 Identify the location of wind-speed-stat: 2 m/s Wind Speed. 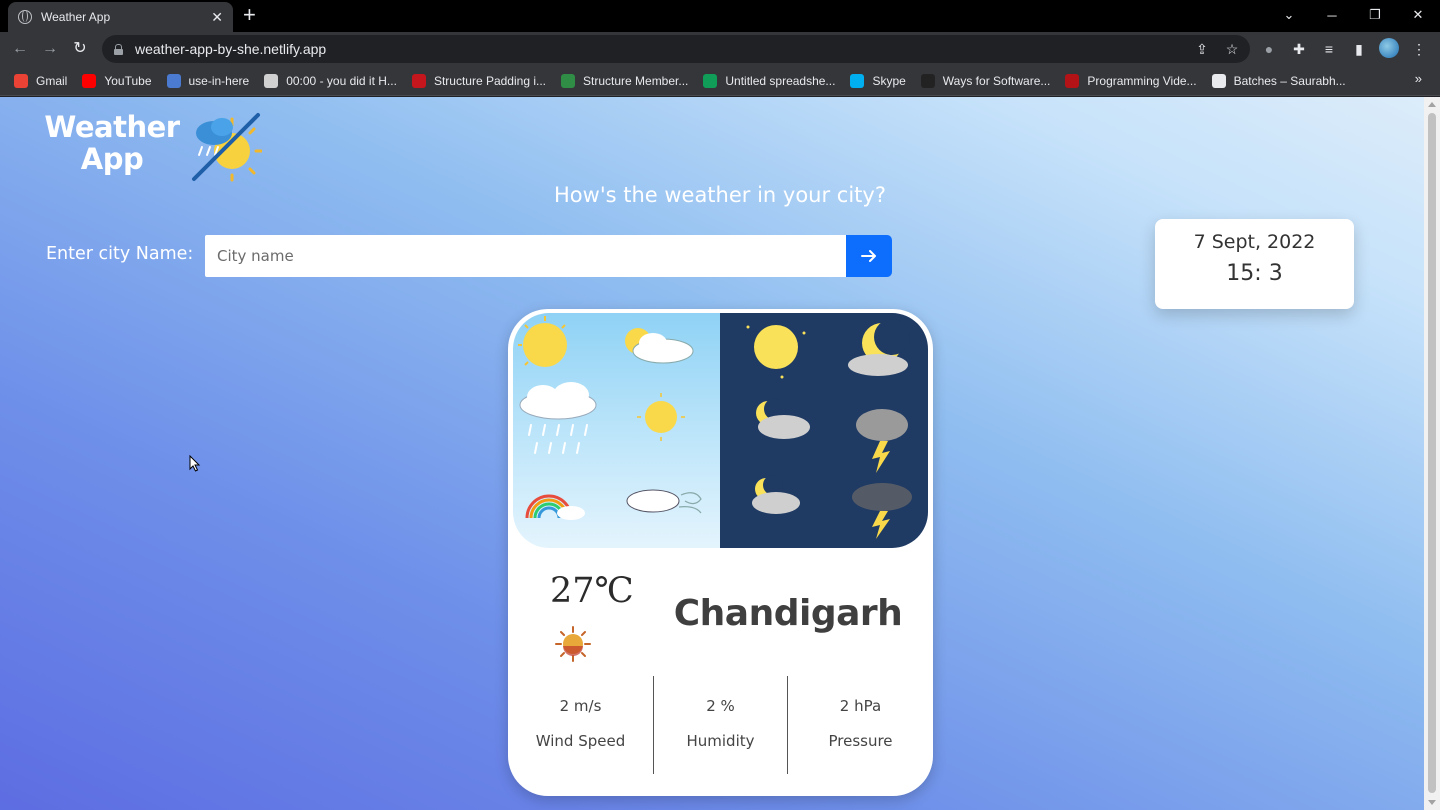
(580, 725).